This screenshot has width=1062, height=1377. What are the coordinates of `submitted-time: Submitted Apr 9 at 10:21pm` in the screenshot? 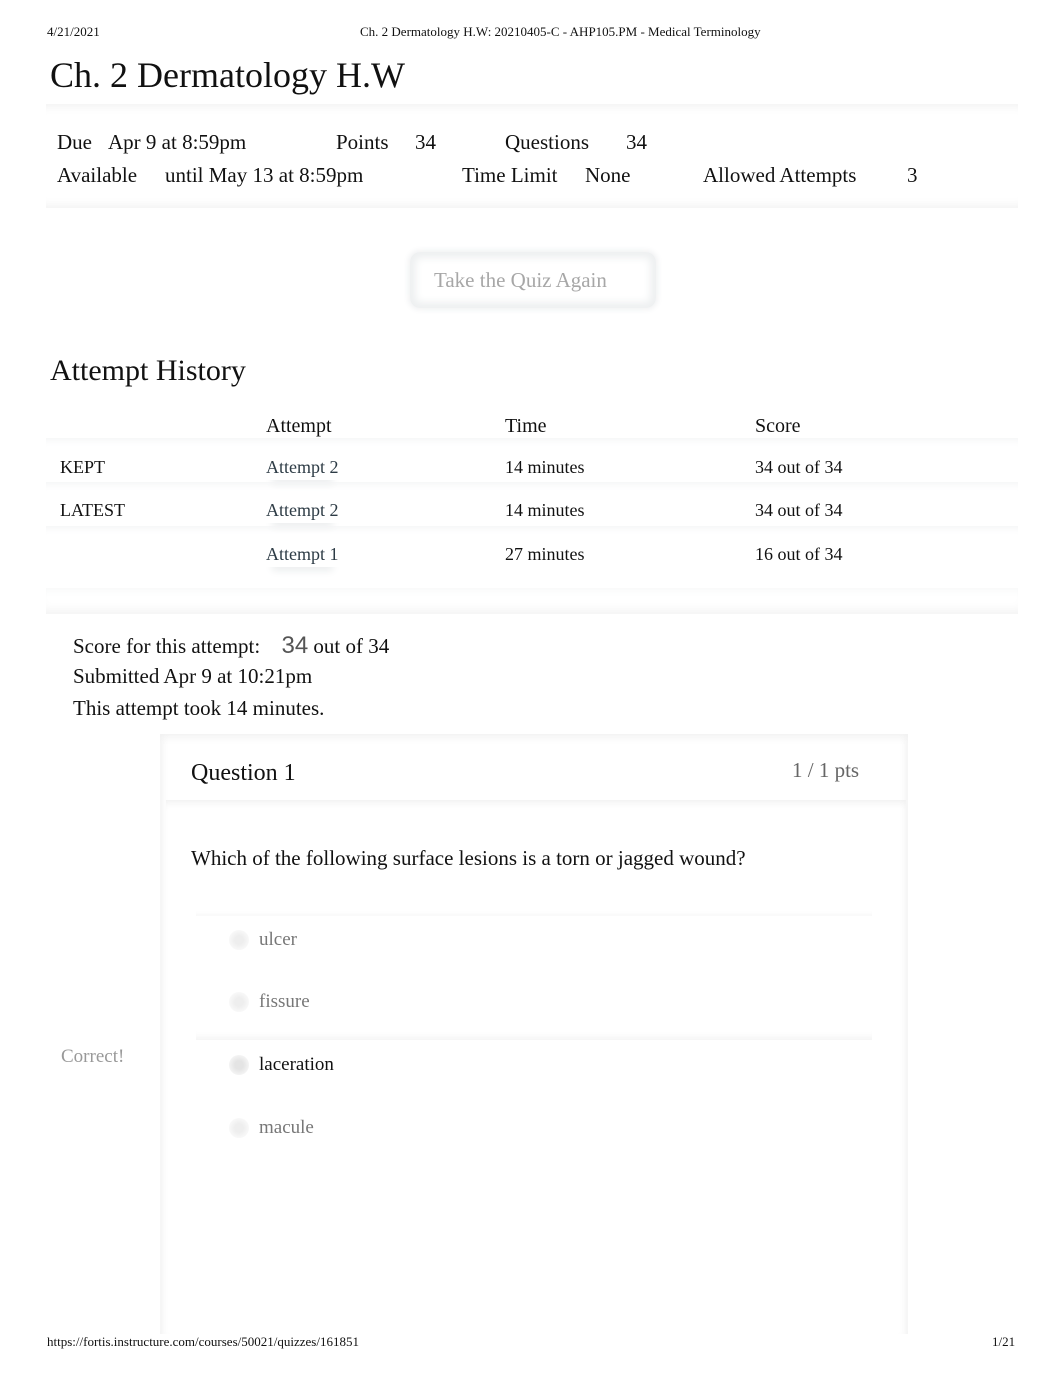 It's located at (193, 676).